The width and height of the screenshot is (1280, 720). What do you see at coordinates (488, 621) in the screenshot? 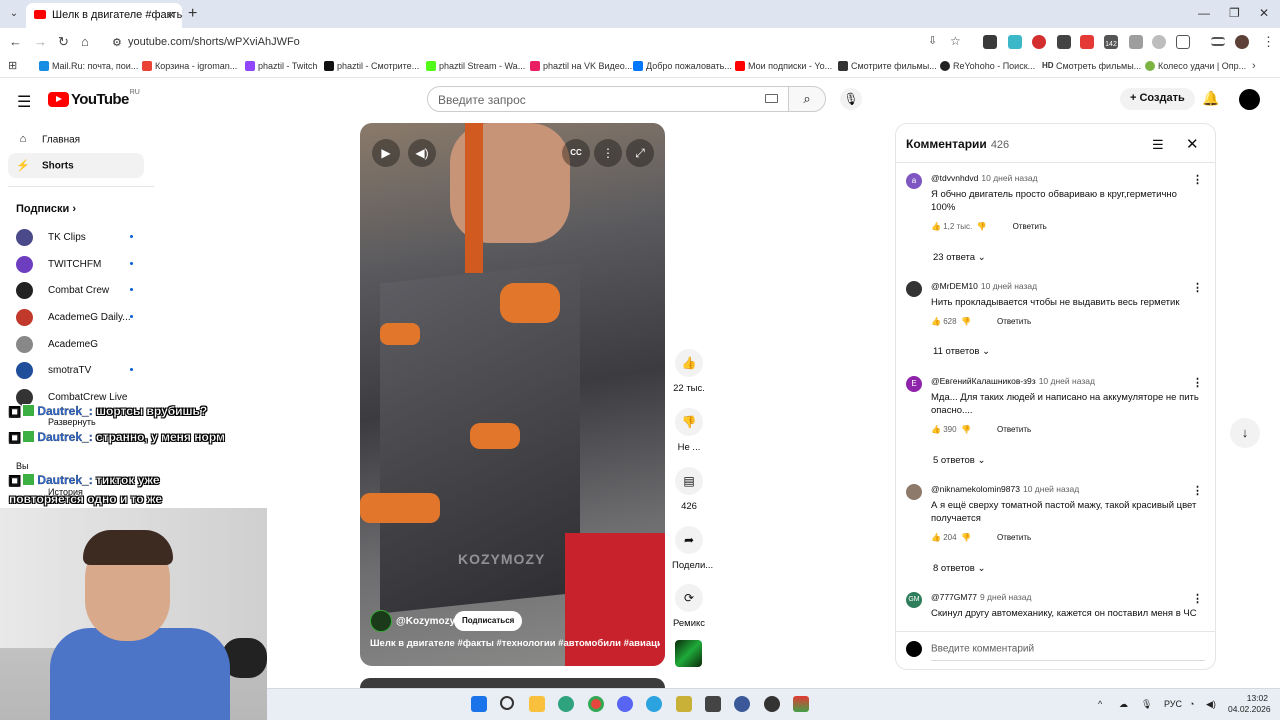
I see `subscribe-button: Подписаться` at bounding box center [488, 621].